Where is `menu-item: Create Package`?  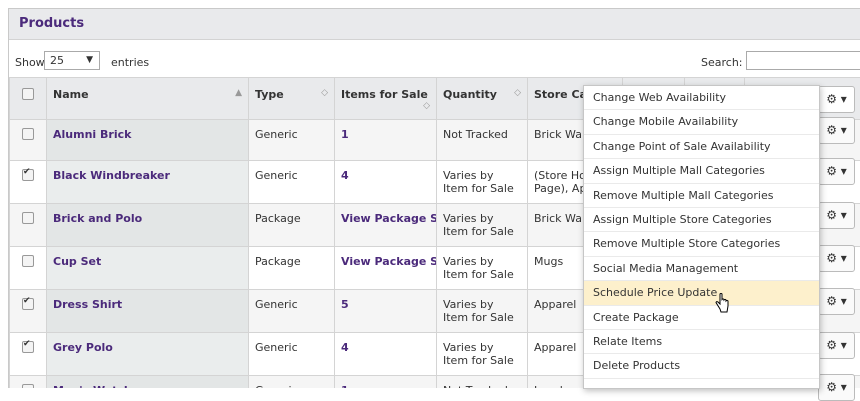 menu-item: Create Package is located at coordinates (701, 318).